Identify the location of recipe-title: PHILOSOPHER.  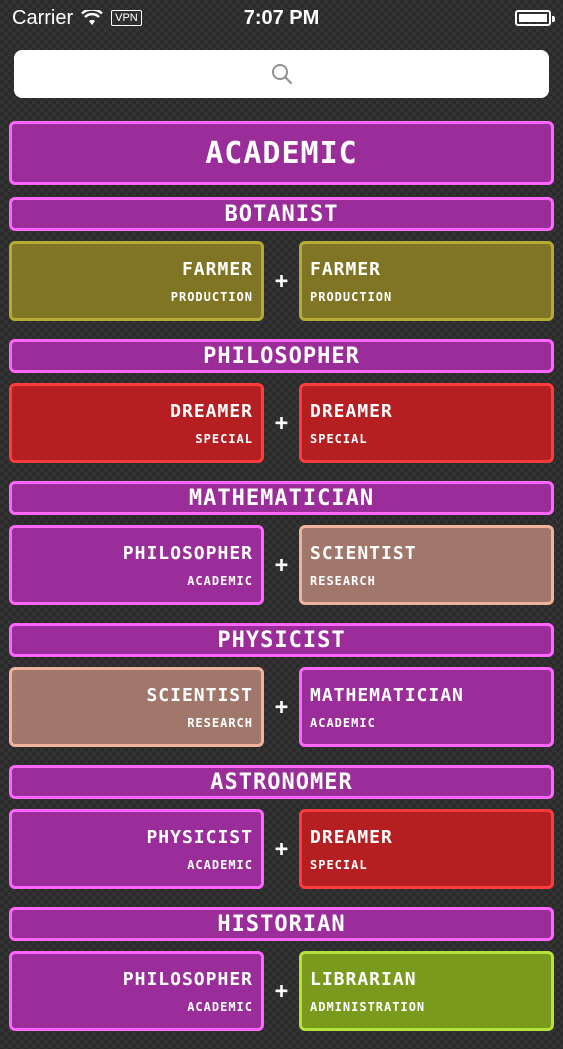
(281, 356).